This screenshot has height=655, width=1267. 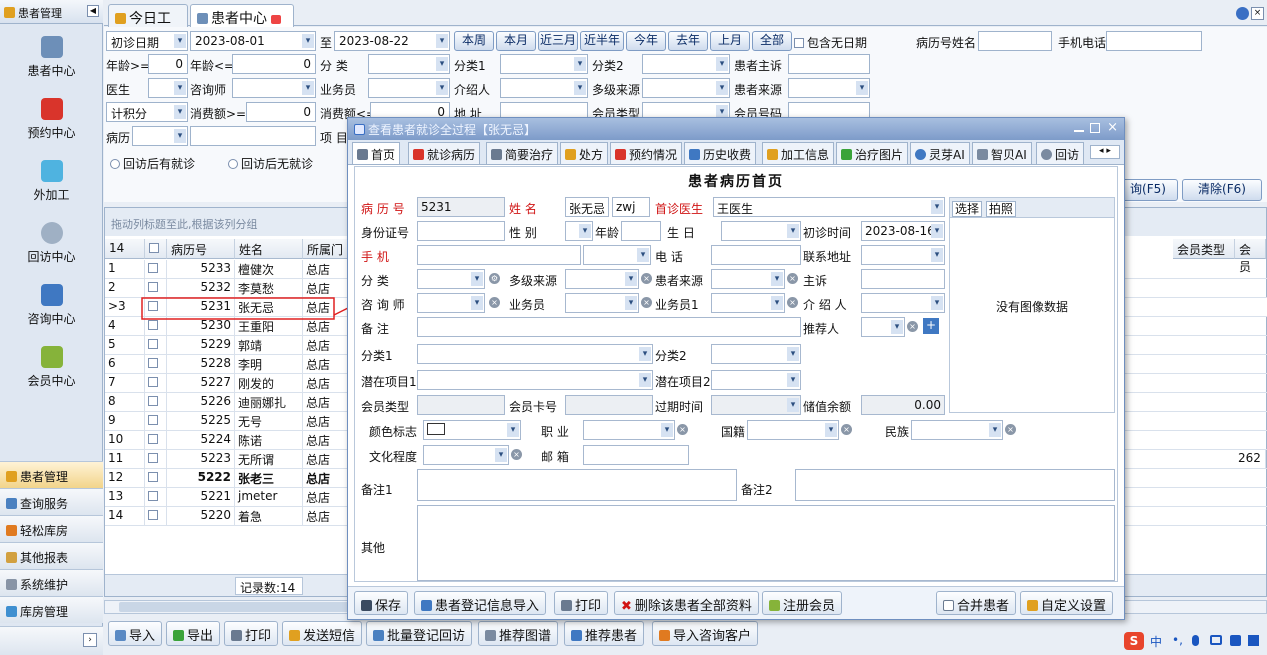 I want to click on multi-source-select, so click(x=686, y=88).